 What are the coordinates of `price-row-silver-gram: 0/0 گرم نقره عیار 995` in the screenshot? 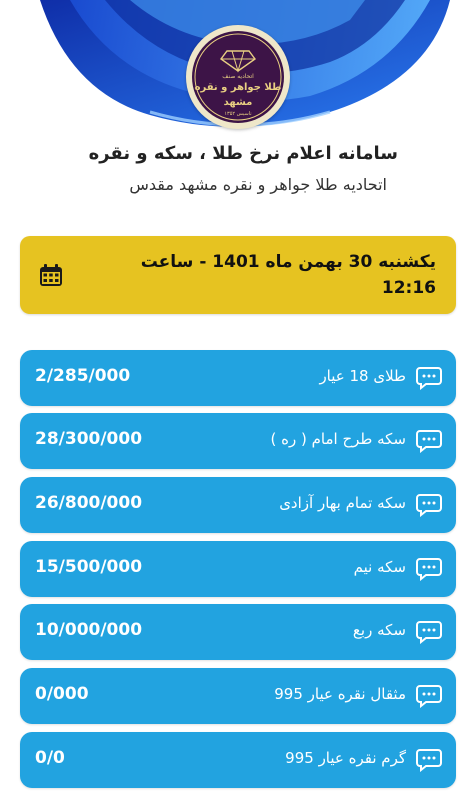 It's located at (238, 760).